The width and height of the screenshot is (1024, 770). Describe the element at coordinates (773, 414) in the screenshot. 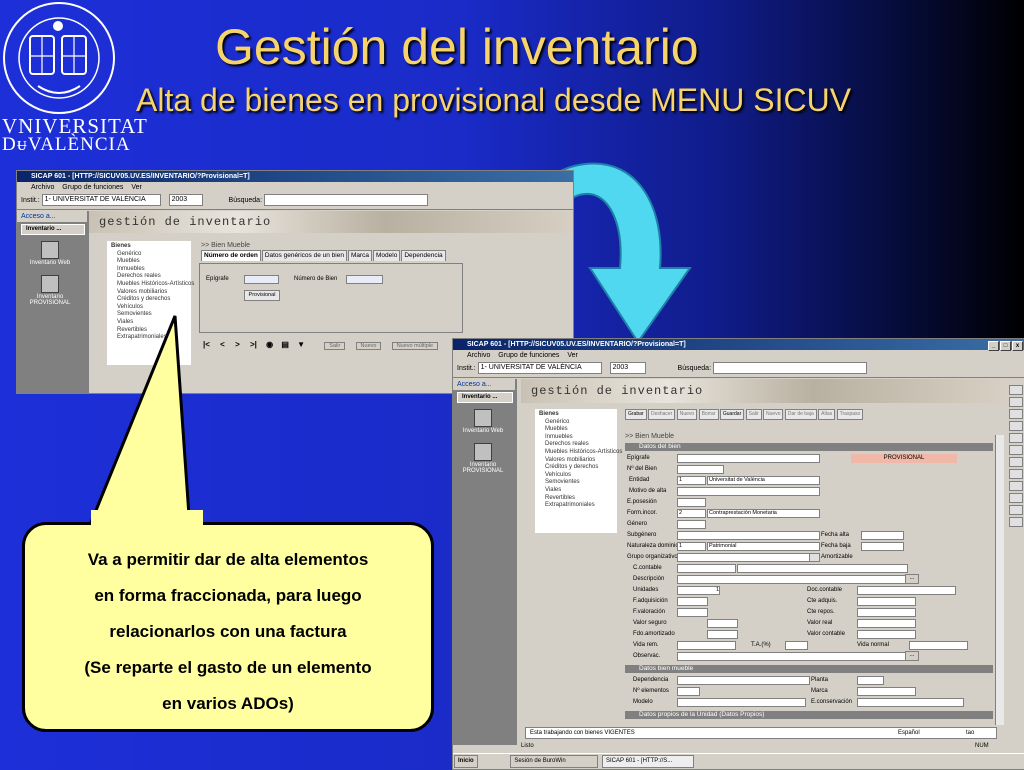

I see `nuevo2-button: Nuevo` at that location.